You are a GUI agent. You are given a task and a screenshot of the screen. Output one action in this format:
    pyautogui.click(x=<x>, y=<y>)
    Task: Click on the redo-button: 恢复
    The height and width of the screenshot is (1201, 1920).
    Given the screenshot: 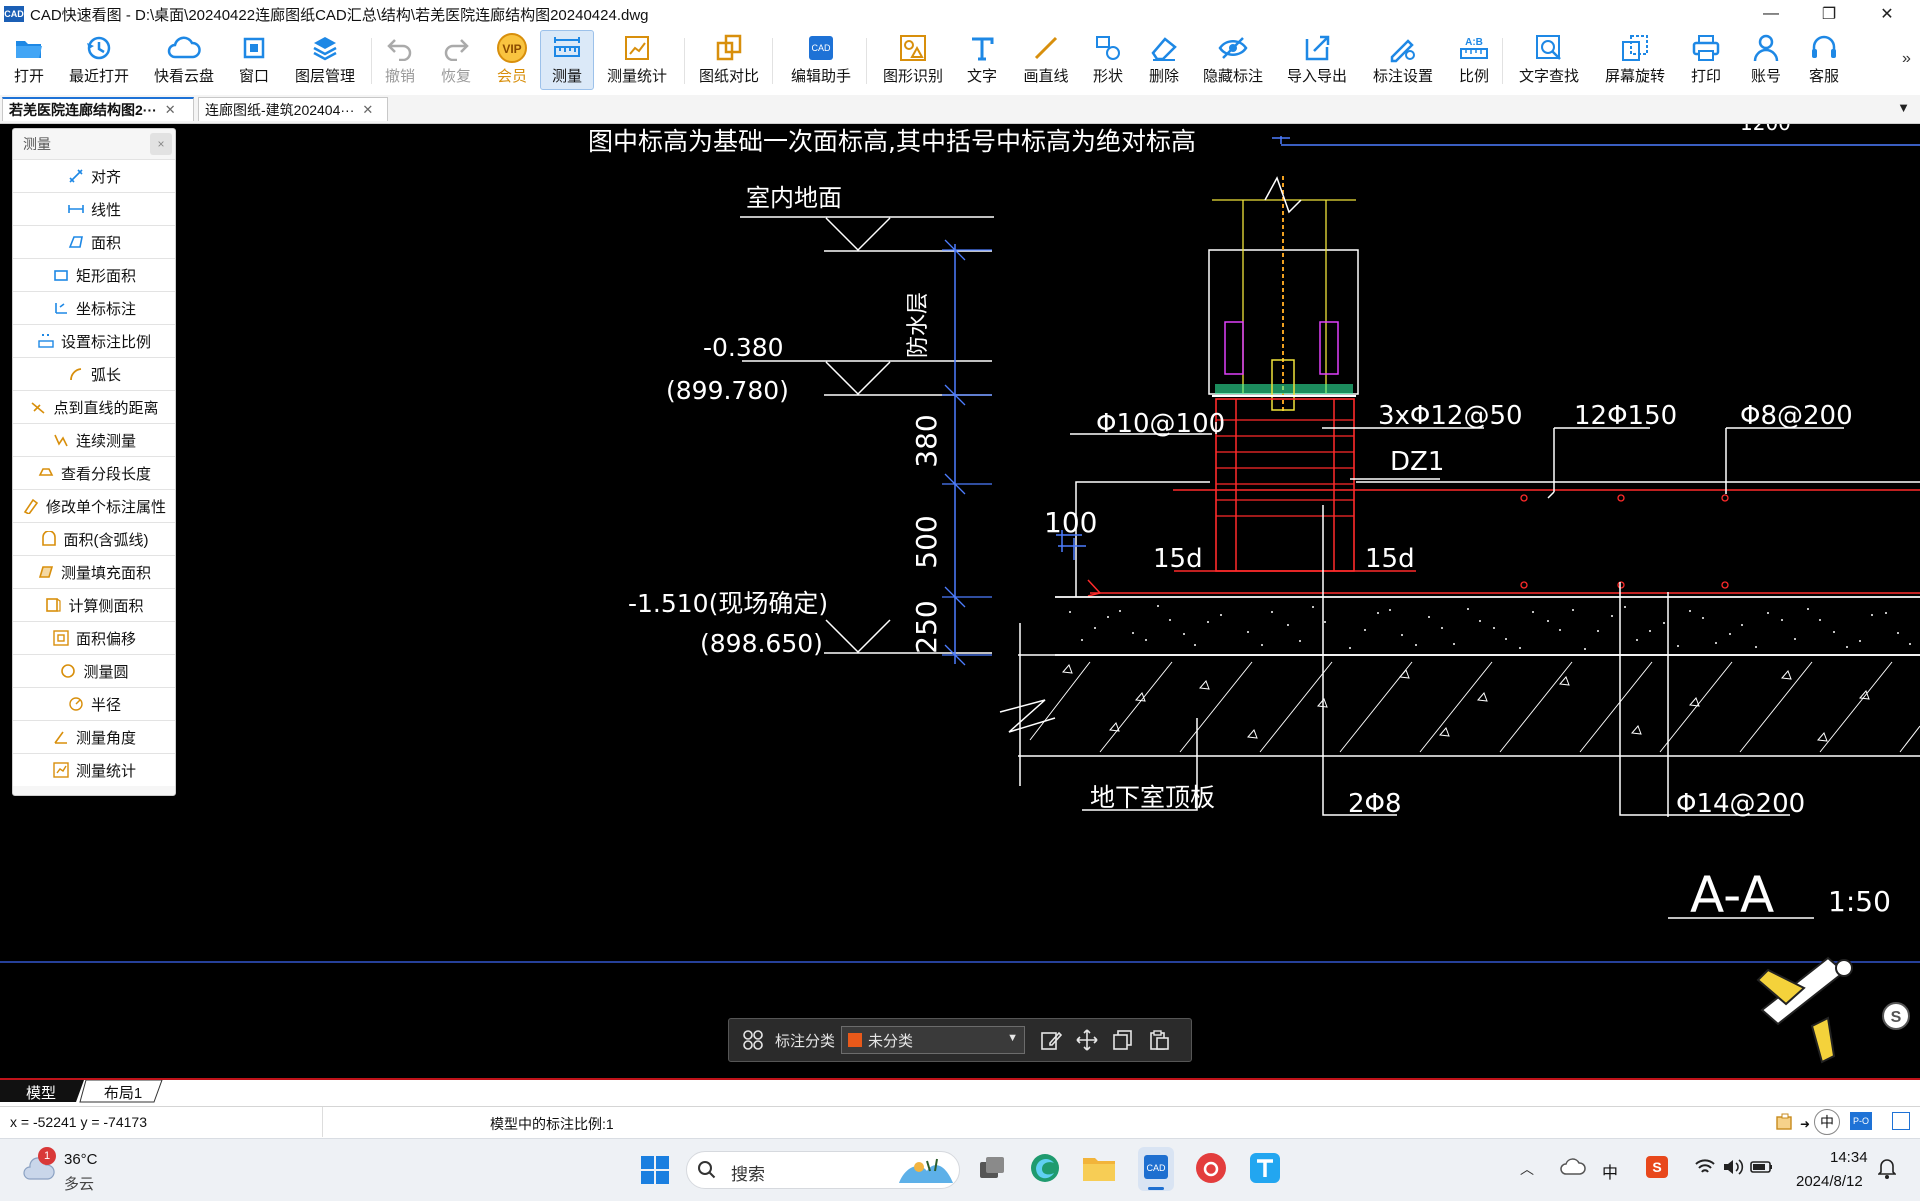 What is the action you would take?
    pyautogui.click(x=456, y=60)
    